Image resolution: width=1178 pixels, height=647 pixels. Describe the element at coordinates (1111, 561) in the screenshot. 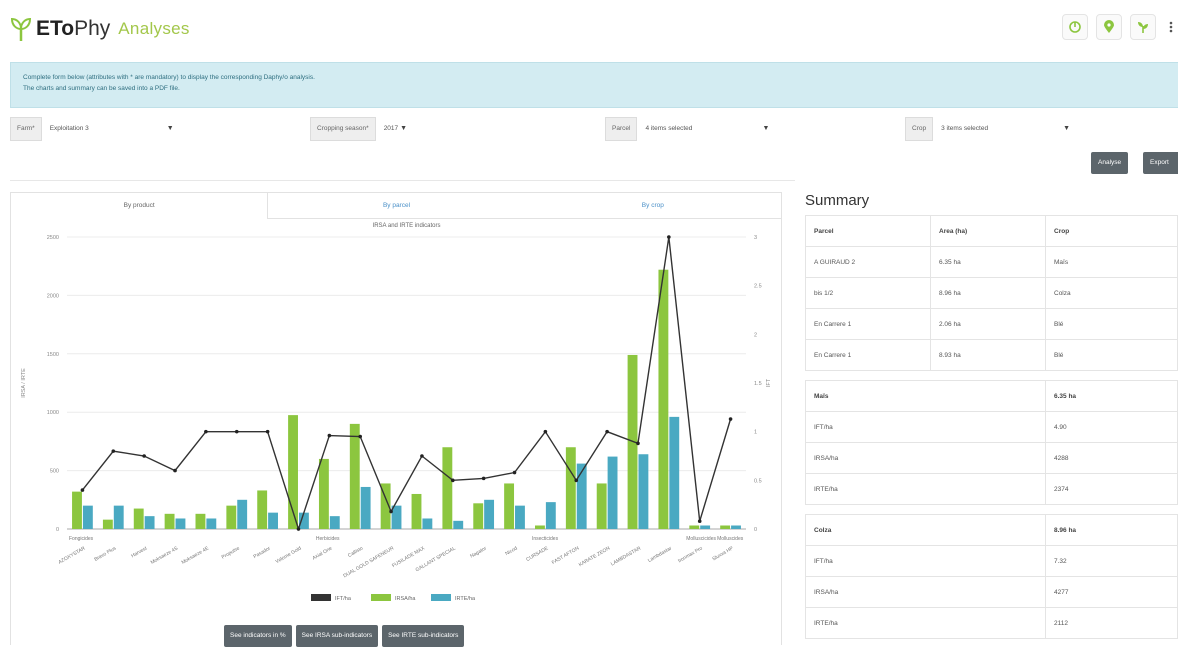

I see `indicator-value-cell: 7.32` at that location.